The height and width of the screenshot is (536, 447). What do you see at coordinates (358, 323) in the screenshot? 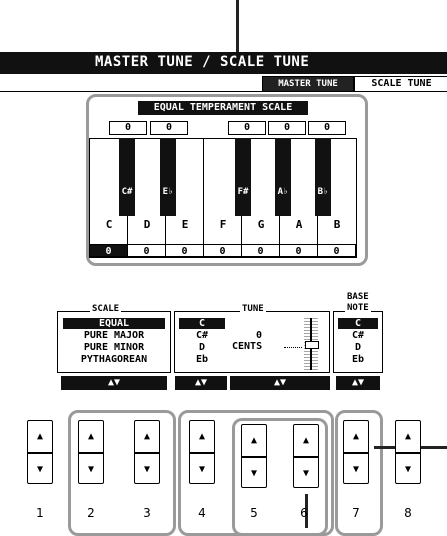
I see `base-note-c: C` at bounding box center [358, 323].